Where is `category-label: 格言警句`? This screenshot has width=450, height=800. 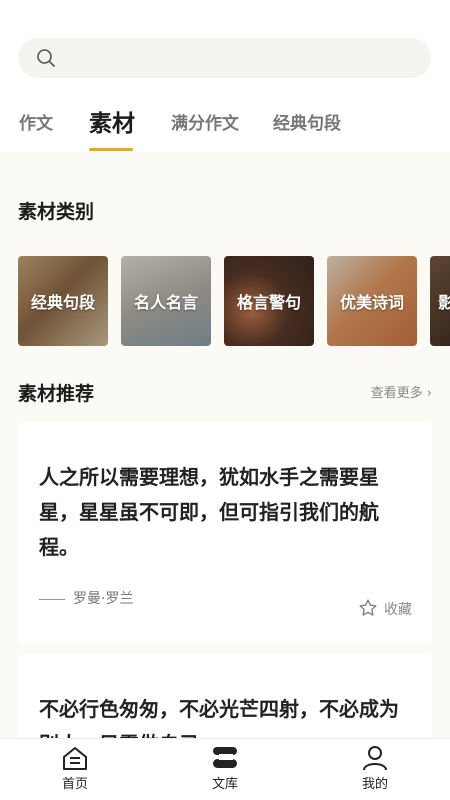 category-label: 格言警句 is located at coordinates (268, 302).